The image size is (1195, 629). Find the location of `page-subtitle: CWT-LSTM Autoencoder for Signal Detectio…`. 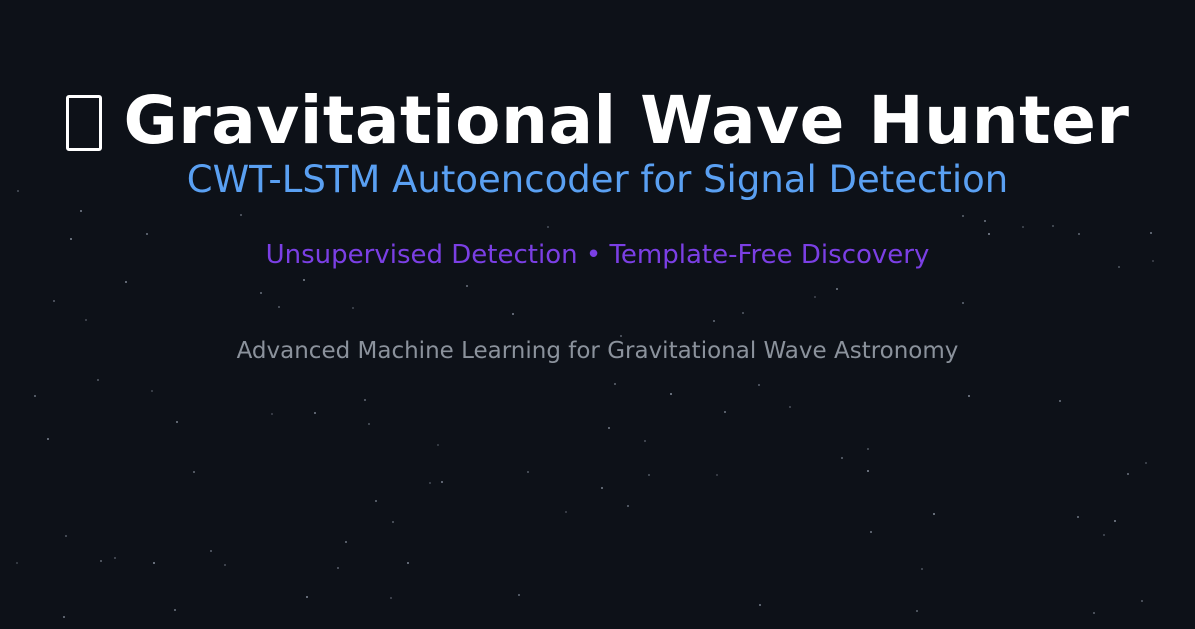

page-subtitle: CWT-LSTM Autoencoder for Signal Detectio… is located at coordinates (597, 179).